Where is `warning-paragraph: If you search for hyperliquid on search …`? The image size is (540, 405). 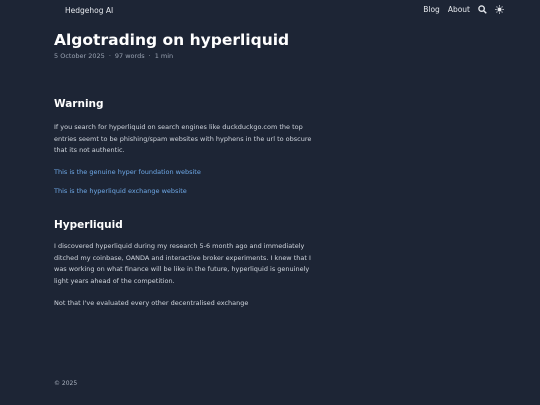
warning-paragraph: If you search for hyperliquid on search … is located at coordinates (183, 138).